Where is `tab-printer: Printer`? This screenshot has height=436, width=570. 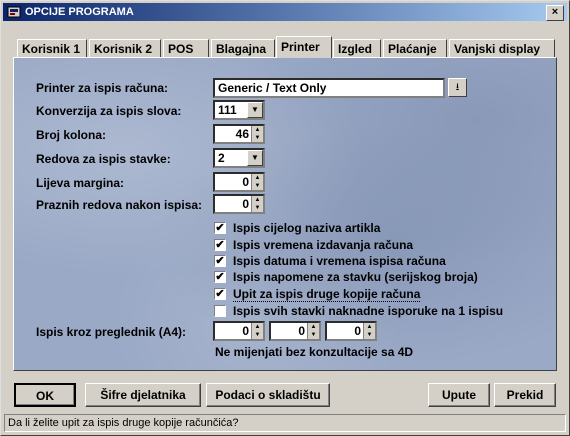
tab-printer: Printer is located at coordinates (304, 47).